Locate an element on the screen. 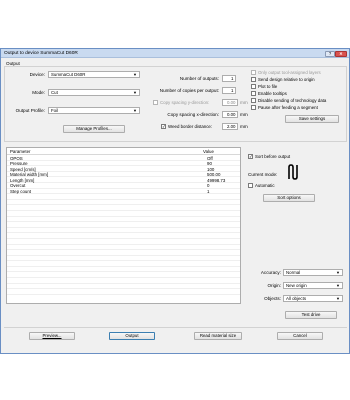 Image resolution: width=350 pixels, height=400 pixels. send-relative-checkbox: Send design relative to origin is located at coordinates (283, 79).